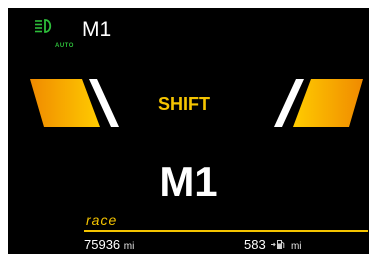 The image size is (385, 254). Describe the element at coordinates (74, 103) in the screenshot. I see `shift-arrow-left-icon` at that location.